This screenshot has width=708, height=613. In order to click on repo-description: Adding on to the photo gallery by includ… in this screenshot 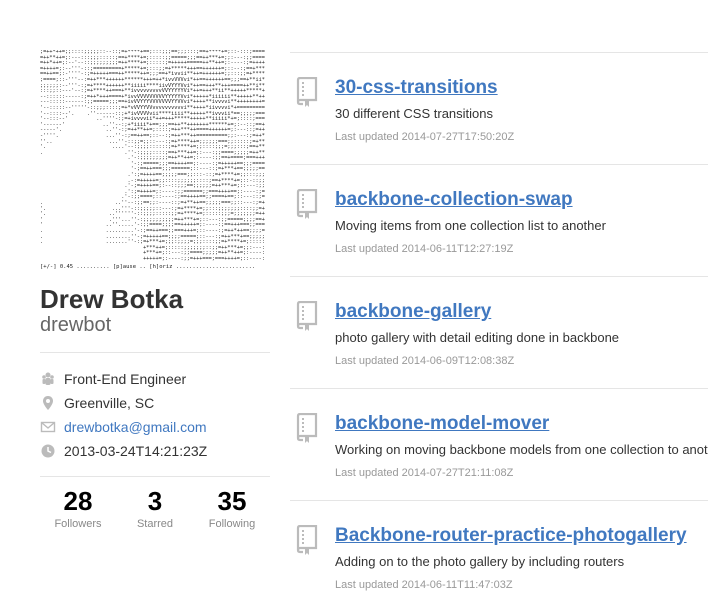, I will do `click(480, 561)`.